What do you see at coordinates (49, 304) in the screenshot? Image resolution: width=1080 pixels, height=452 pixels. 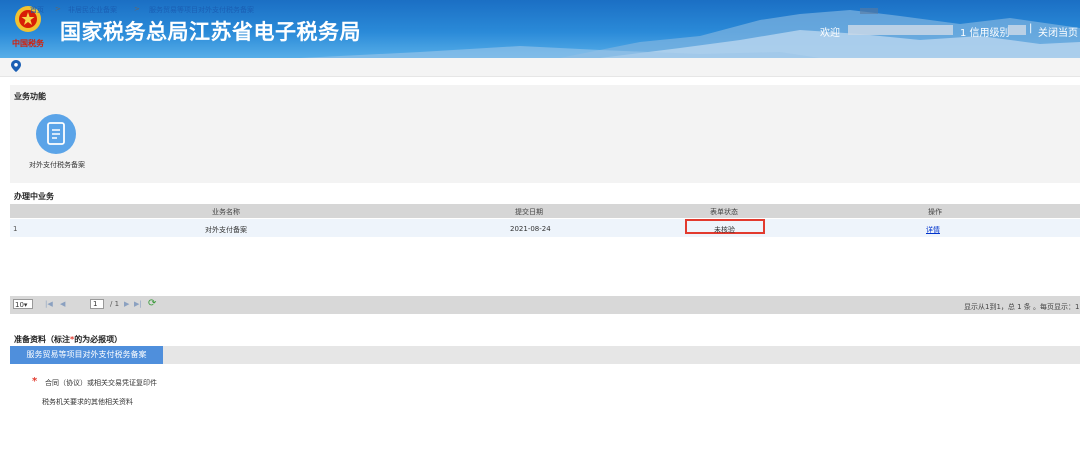 I see `first-page-icon: |◀` at bounding box center [49, 304].